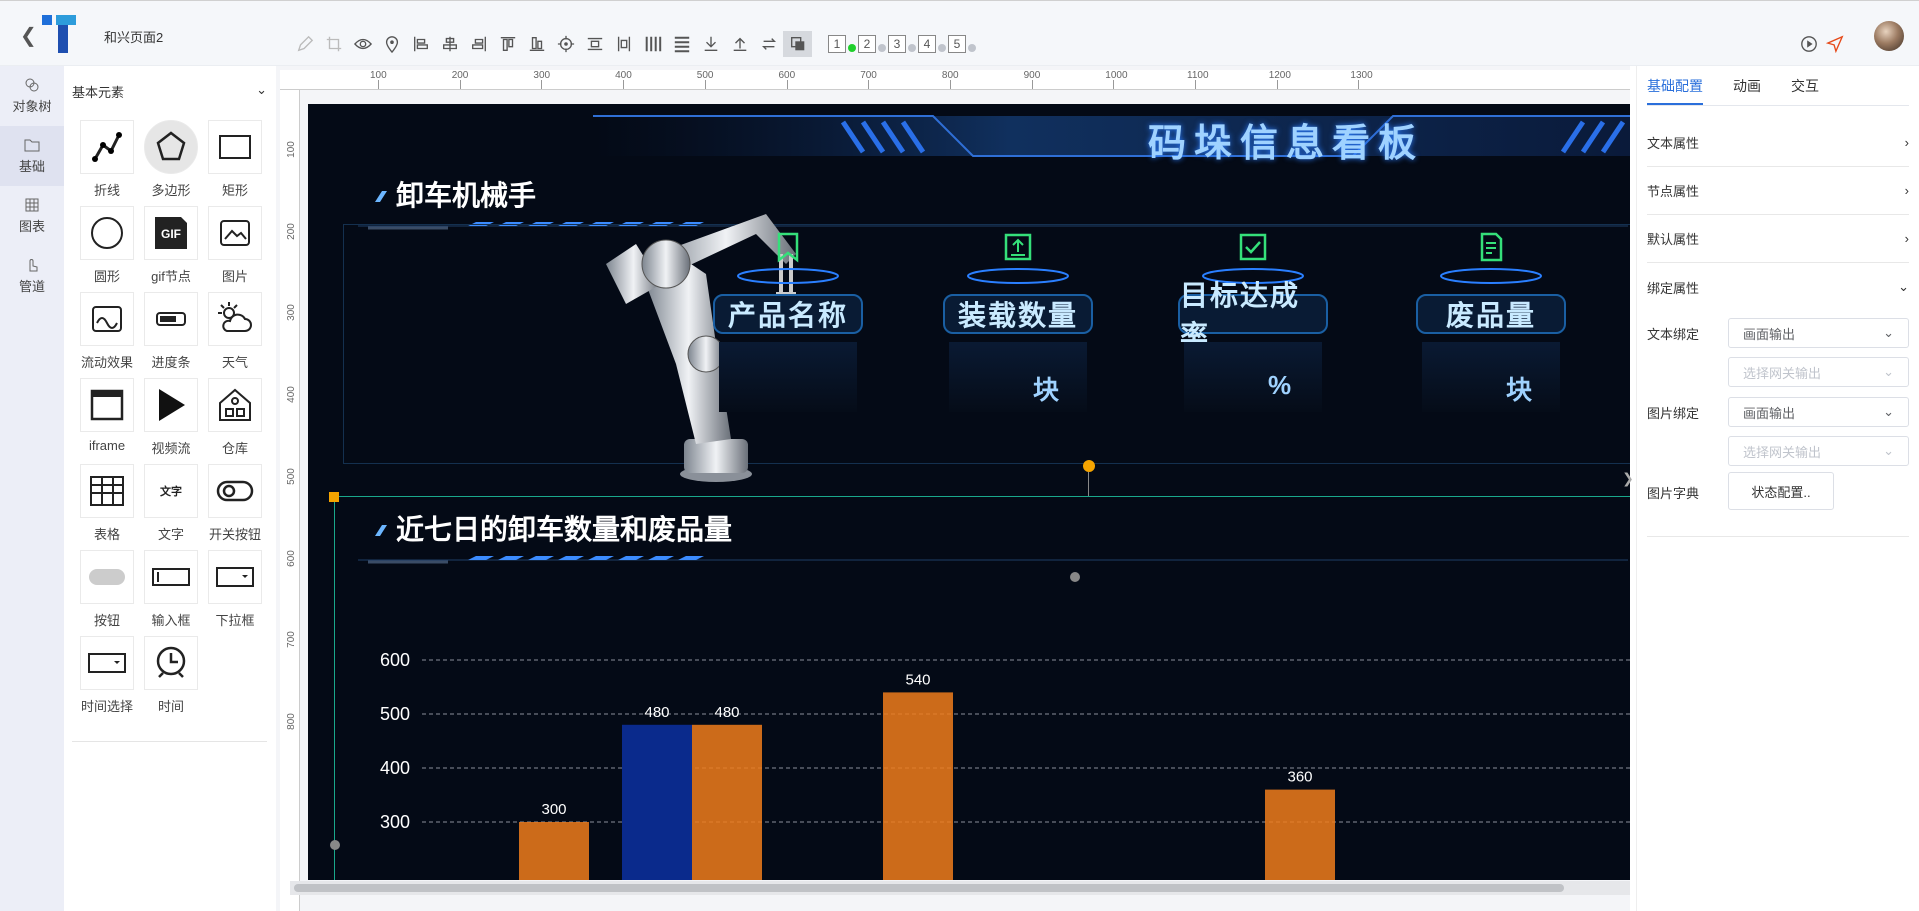 Image resolution: width=1919 pixels, height=911 pixels. What do you see at coordinates (897, 44) in the screenshot?
I see `page-tab-3: 3` at bounding box center [897, 44].